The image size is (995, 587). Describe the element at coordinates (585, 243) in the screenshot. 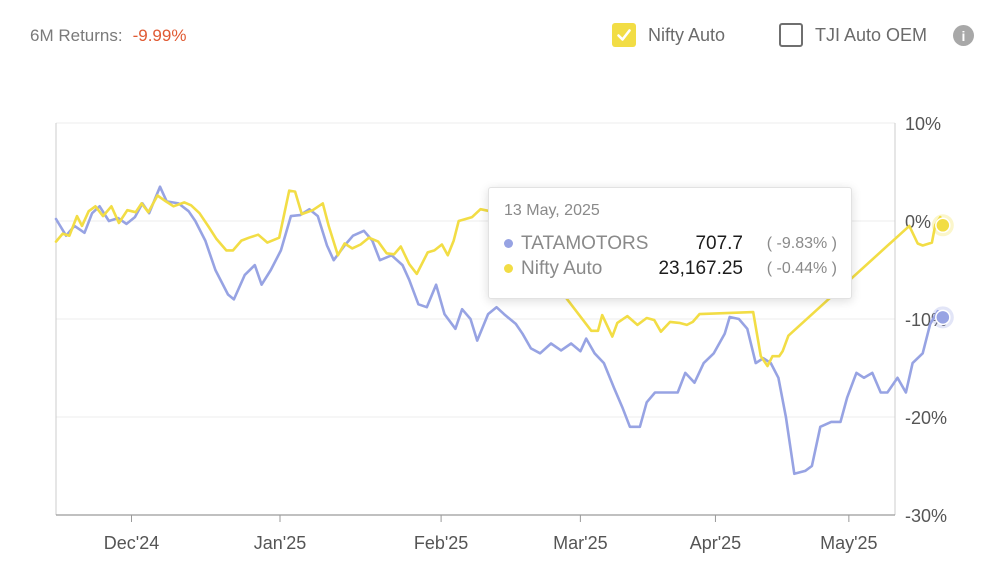

I see `tooltip-series-name: TATAMOTORS` at that location.